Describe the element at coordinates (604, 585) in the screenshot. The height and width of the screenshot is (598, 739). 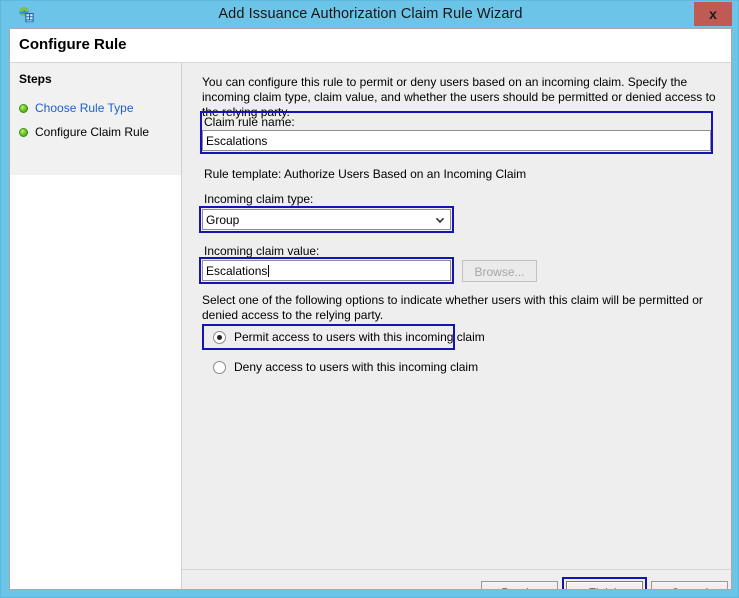
I see `finish-button: Finish` at that location.